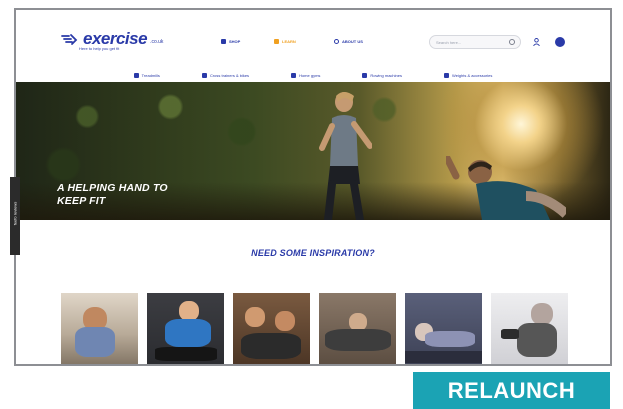  I want to click on category-label: Home gyms, so click(310, 75).